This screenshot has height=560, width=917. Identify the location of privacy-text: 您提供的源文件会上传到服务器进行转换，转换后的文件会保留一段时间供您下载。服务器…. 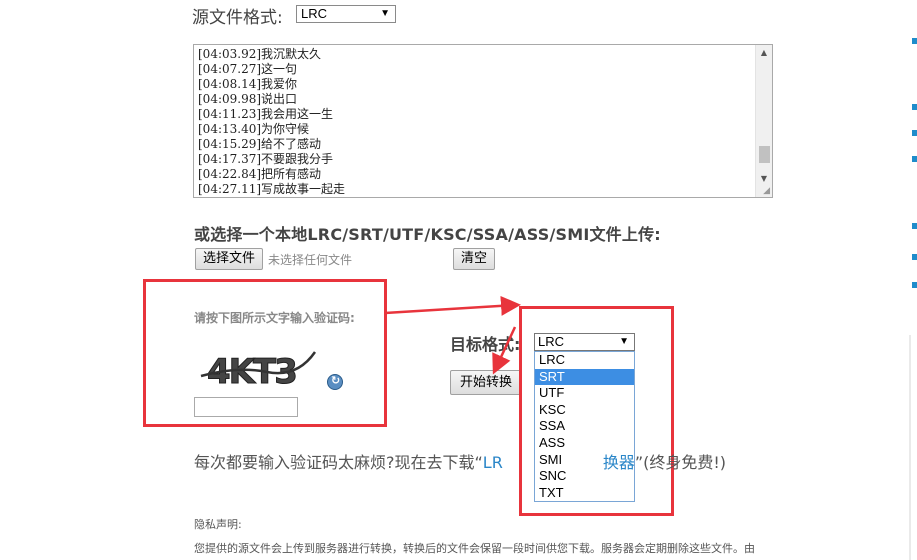
(474, 548).